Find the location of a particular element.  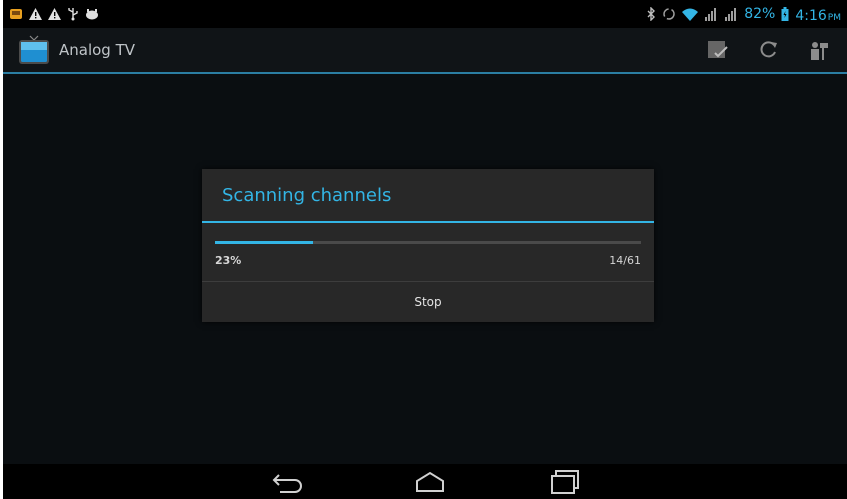

action-bar: Analog TV is located at coordinates (425, 51).